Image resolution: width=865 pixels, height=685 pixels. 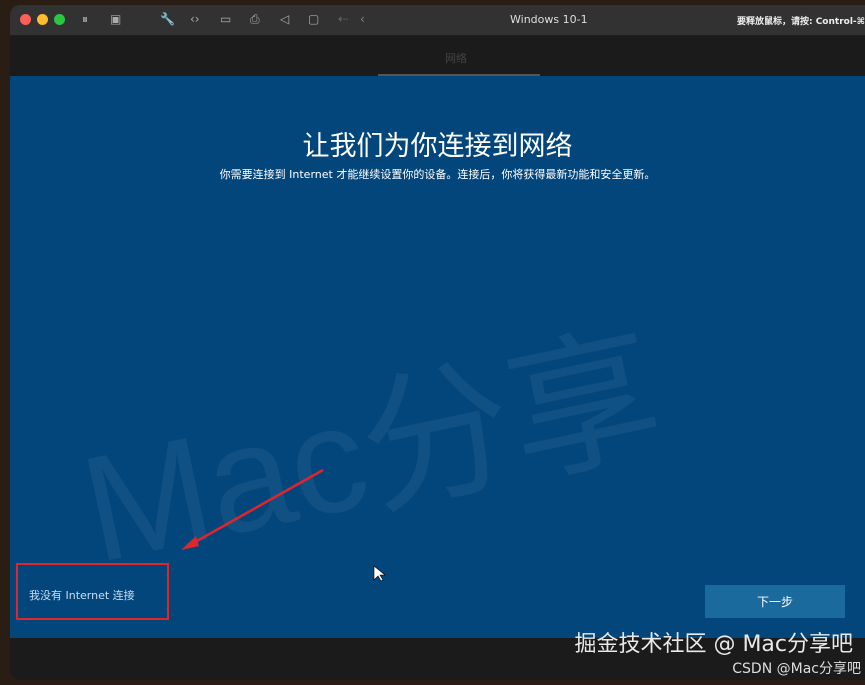 I want to click on csdn-watermark: CSDN @Mac分享吧, so click(x=796, y=669).